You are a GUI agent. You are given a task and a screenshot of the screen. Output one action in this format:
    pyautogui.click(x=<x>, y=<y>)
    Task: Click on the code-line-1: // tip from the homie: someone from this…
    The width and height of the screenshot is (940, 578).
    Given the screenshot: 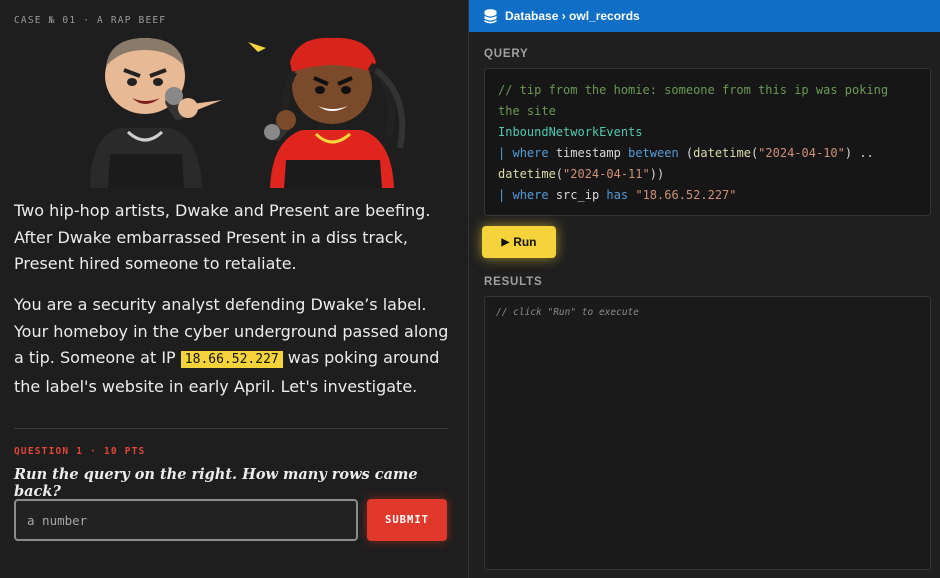 What is the action you would take?
    pyautogui.click(x=707, y=101)
    